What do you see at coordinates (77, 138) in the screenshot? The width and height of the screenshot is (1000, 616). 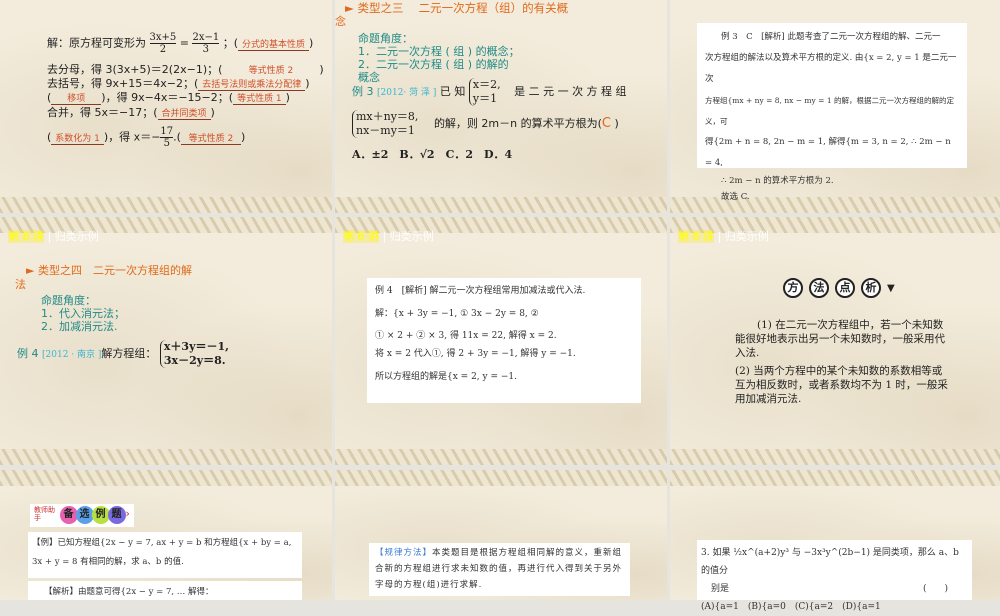 I see `blank-answer: 系数化为 1` at bounding box center [77, 138].